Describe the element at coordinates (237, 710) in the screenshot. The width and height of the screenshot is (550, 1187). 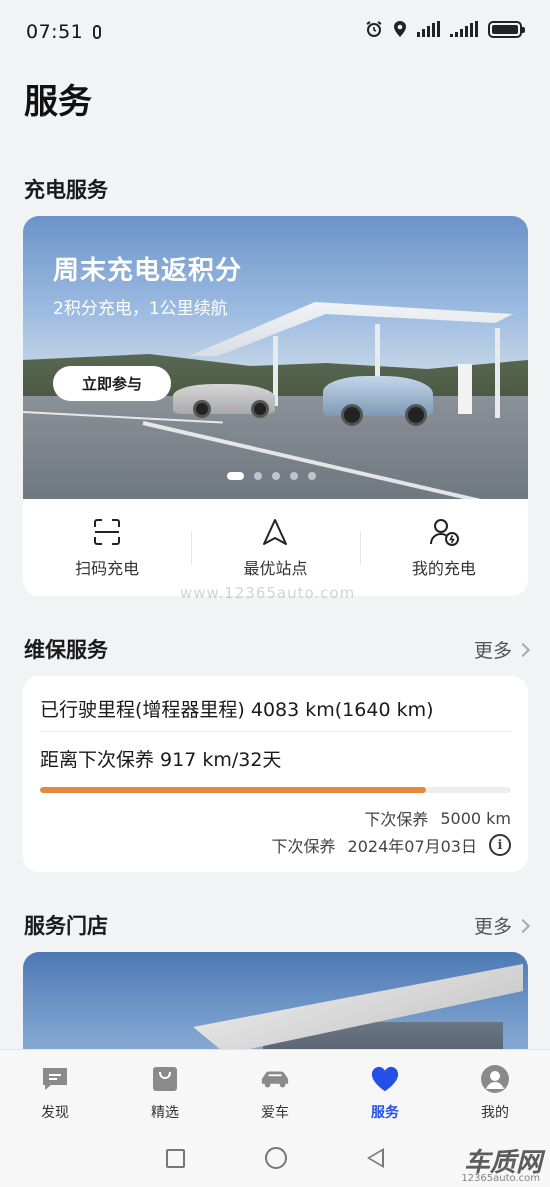
I see `mileage-text: 已行驶里程(增程器里程) 4083 km(1640 km)` at that location.